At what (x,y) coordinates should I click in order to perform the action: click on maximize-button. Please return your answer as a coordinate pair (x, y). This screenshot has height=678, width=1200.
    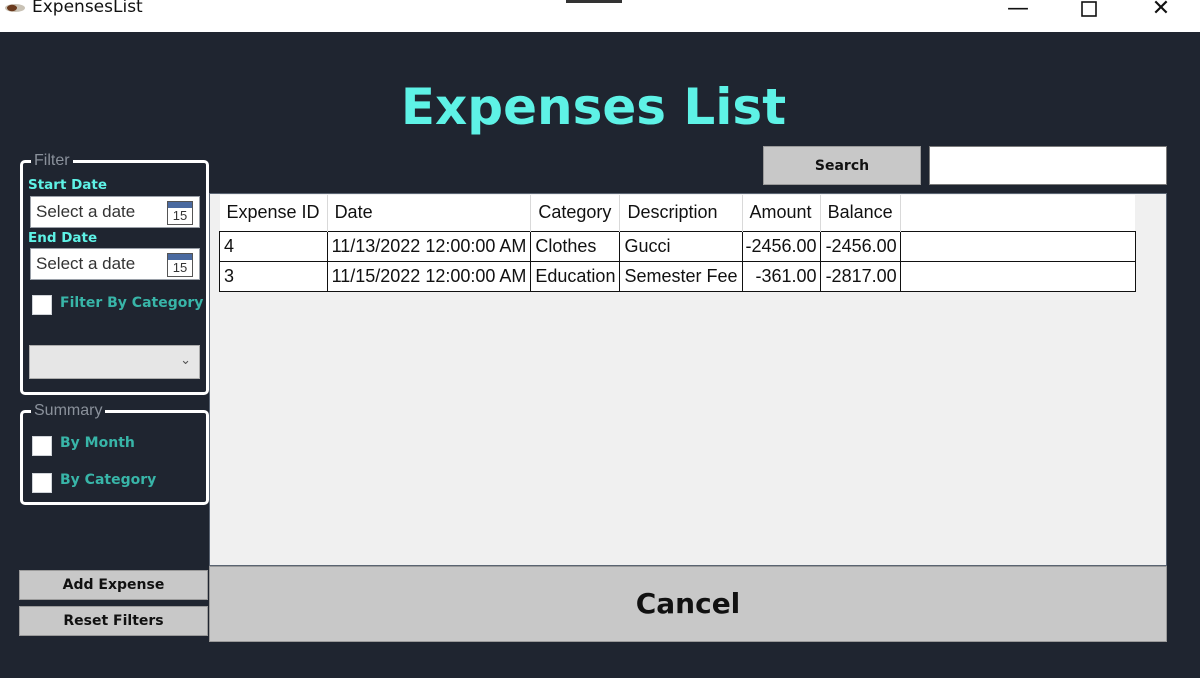
    Looking at the image, I should click on (1089, 12).